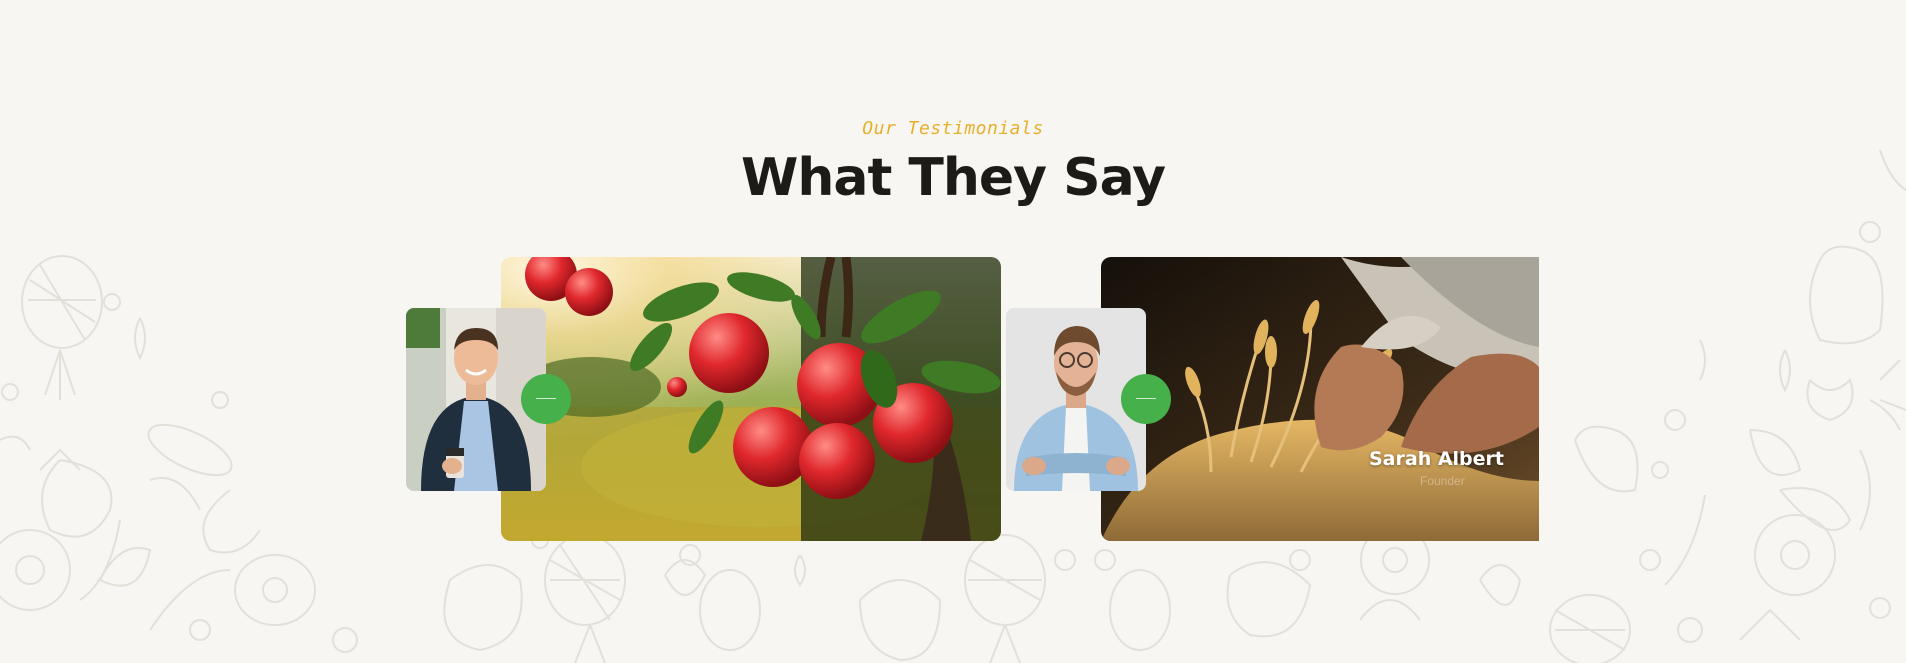 The width and height of the screenshot is (1906, 663). I want to click on section-eyebrow: Our Testimonials, so click(953, 128).